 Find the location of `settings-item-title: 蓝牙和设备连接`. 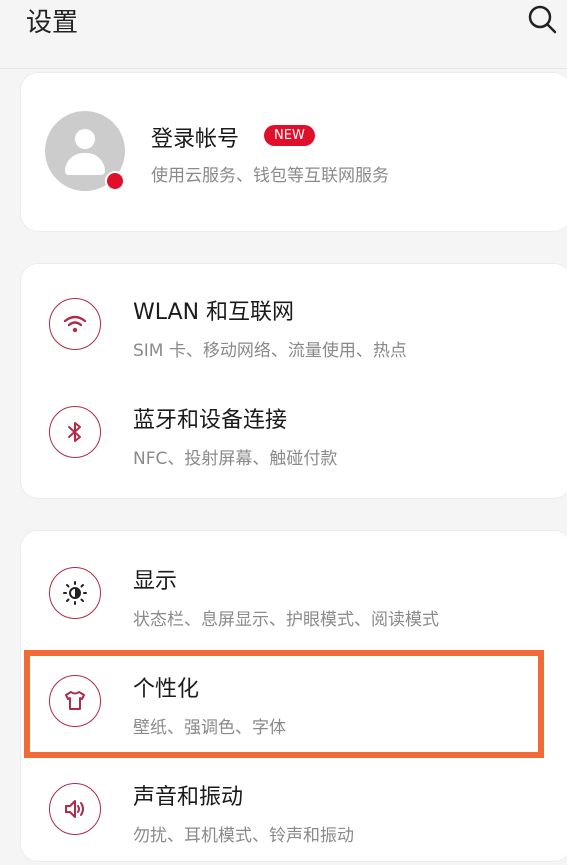

settings-item-title: 蓝牙和设备连接 is located at coordinates (210, 420).